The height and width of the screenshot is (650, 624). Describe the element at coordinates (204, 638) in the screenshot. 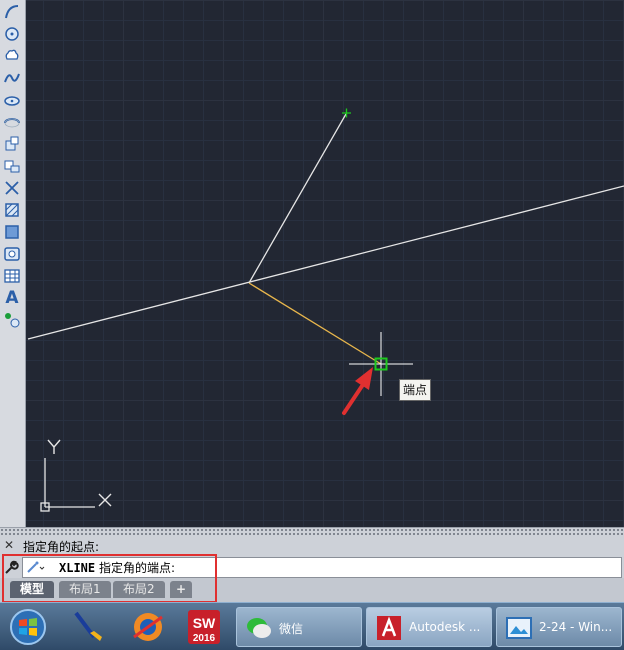

I see `solidworks-badge: 2016` at that location.